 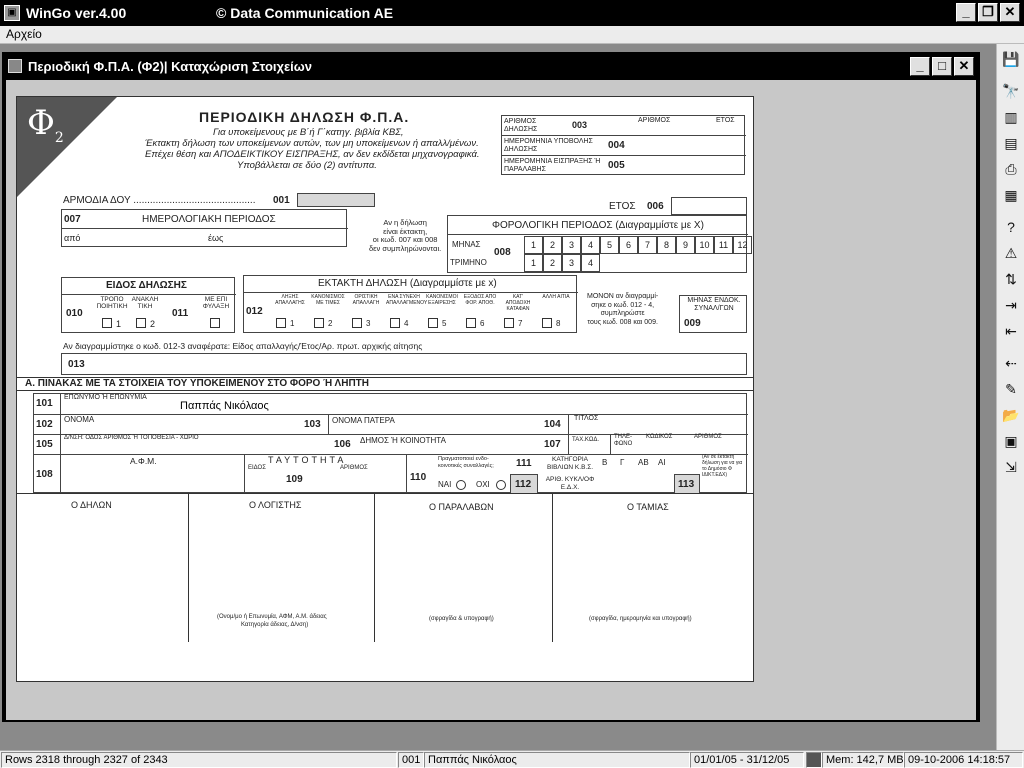 I want to click on receiver-label: Ο ΠΑΡΑΛΑΒΩΝ, so click(x=461, y=507).